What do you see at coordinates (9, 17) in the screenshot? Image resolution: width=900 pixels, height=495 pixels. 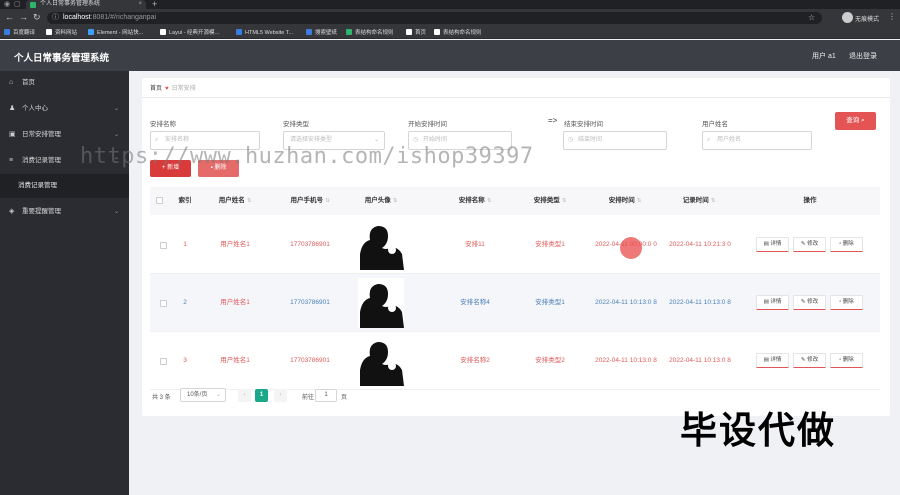 I see `back-icon: ←` at bounding box center [9, 17].